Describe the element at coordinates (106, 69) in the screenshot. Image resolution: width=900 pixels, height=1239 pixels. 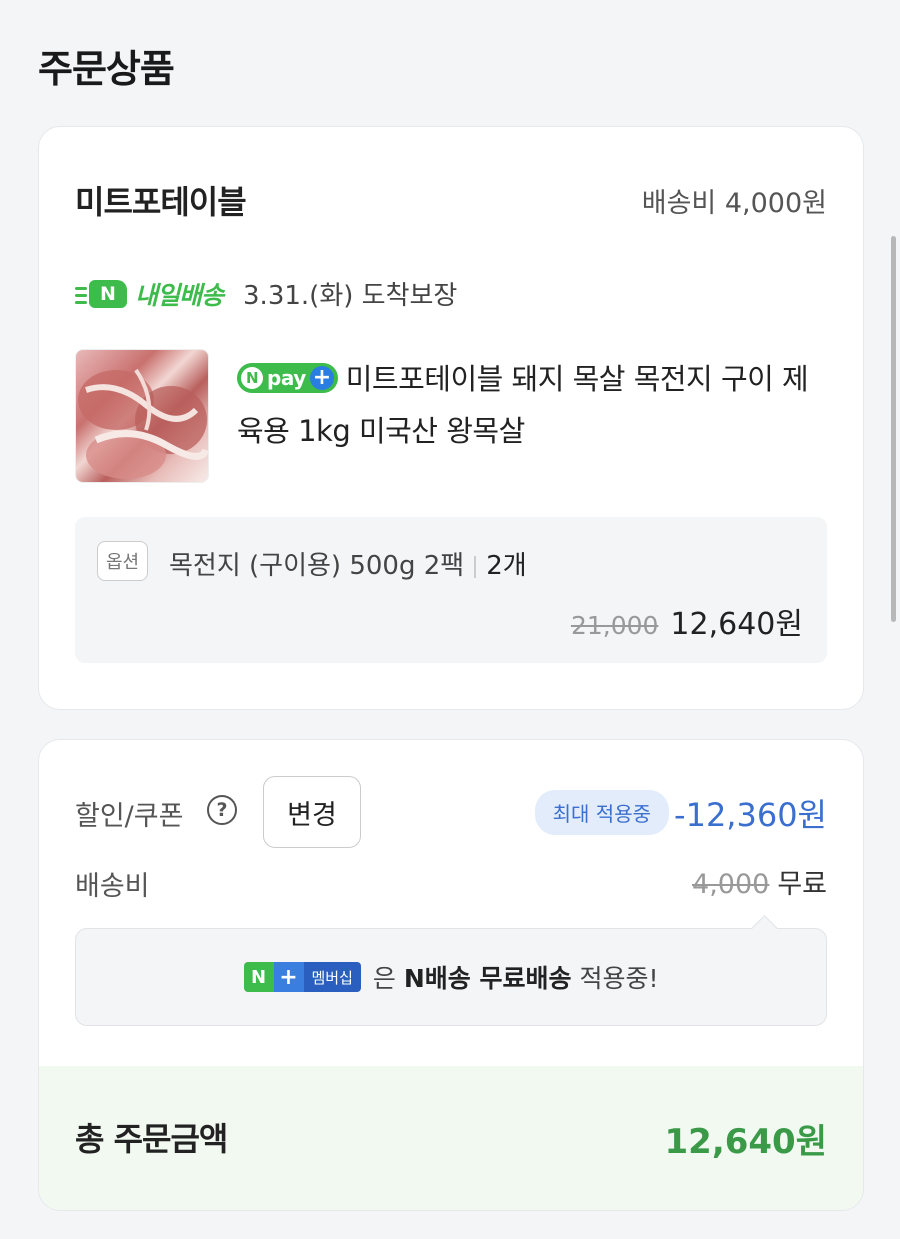
I see `section-title: 주문상품` at that location.